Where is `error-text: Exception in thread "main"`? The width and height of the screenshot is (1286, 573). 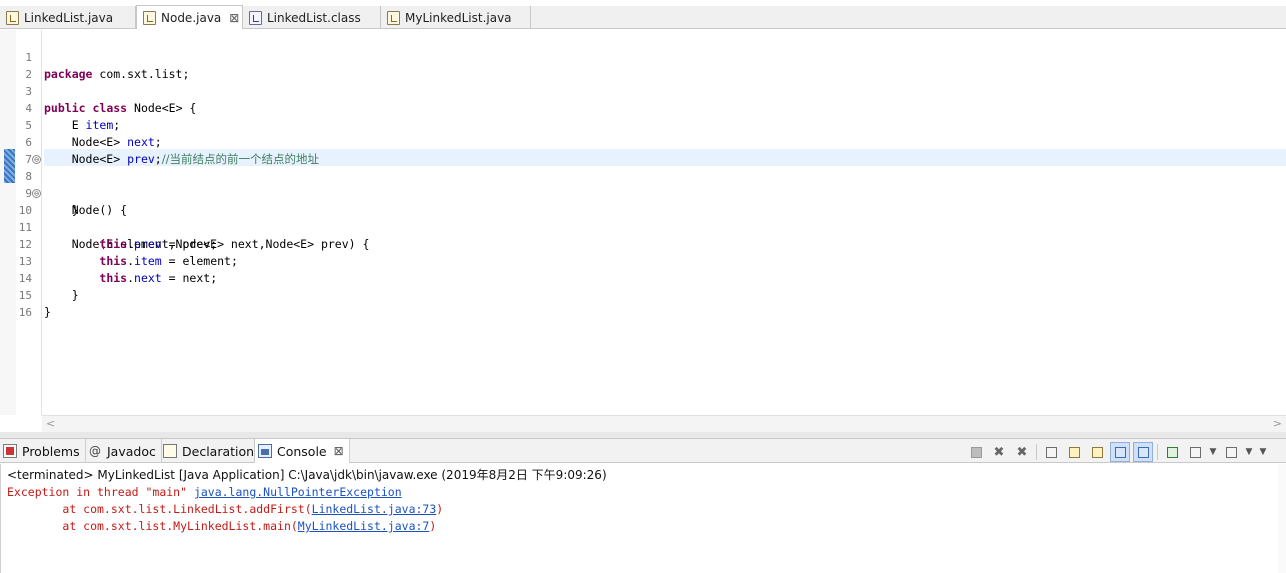
error-text: Exception in thread "main" is located at coordinates (100, 492).